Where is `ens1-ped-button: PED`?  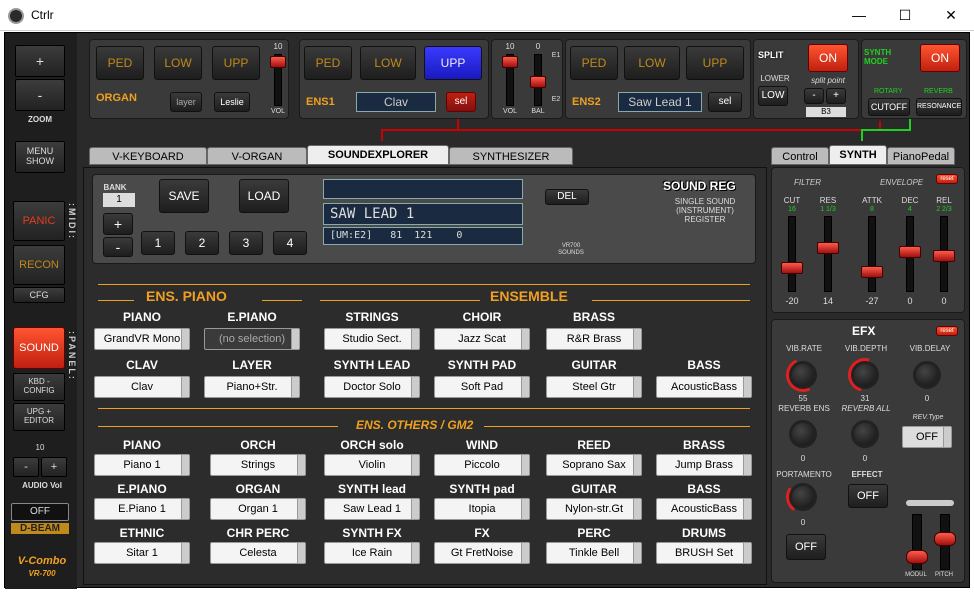 ens1-ped-button: PED is located at coordinates (328, 63).